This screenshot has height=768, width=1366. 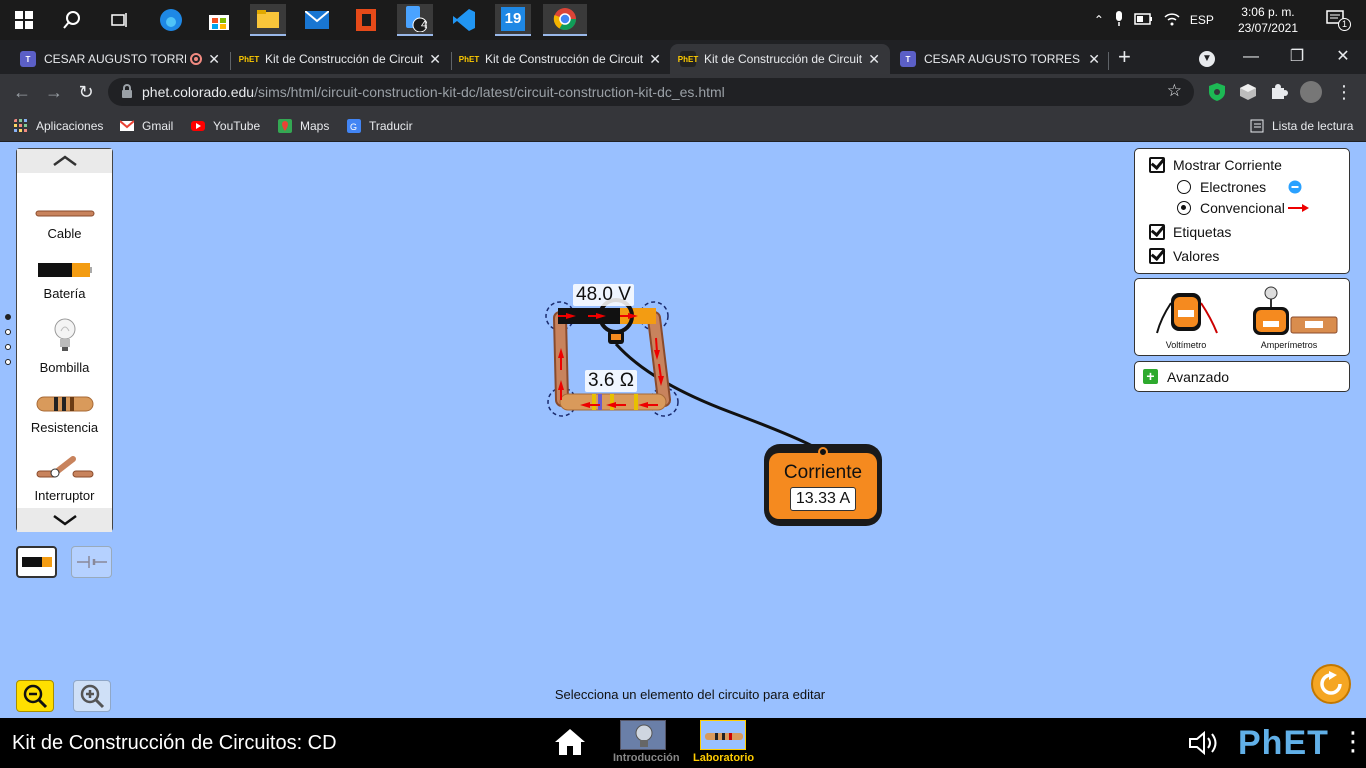 I want to click on windows-start-icon, so click(x=24, y=20).